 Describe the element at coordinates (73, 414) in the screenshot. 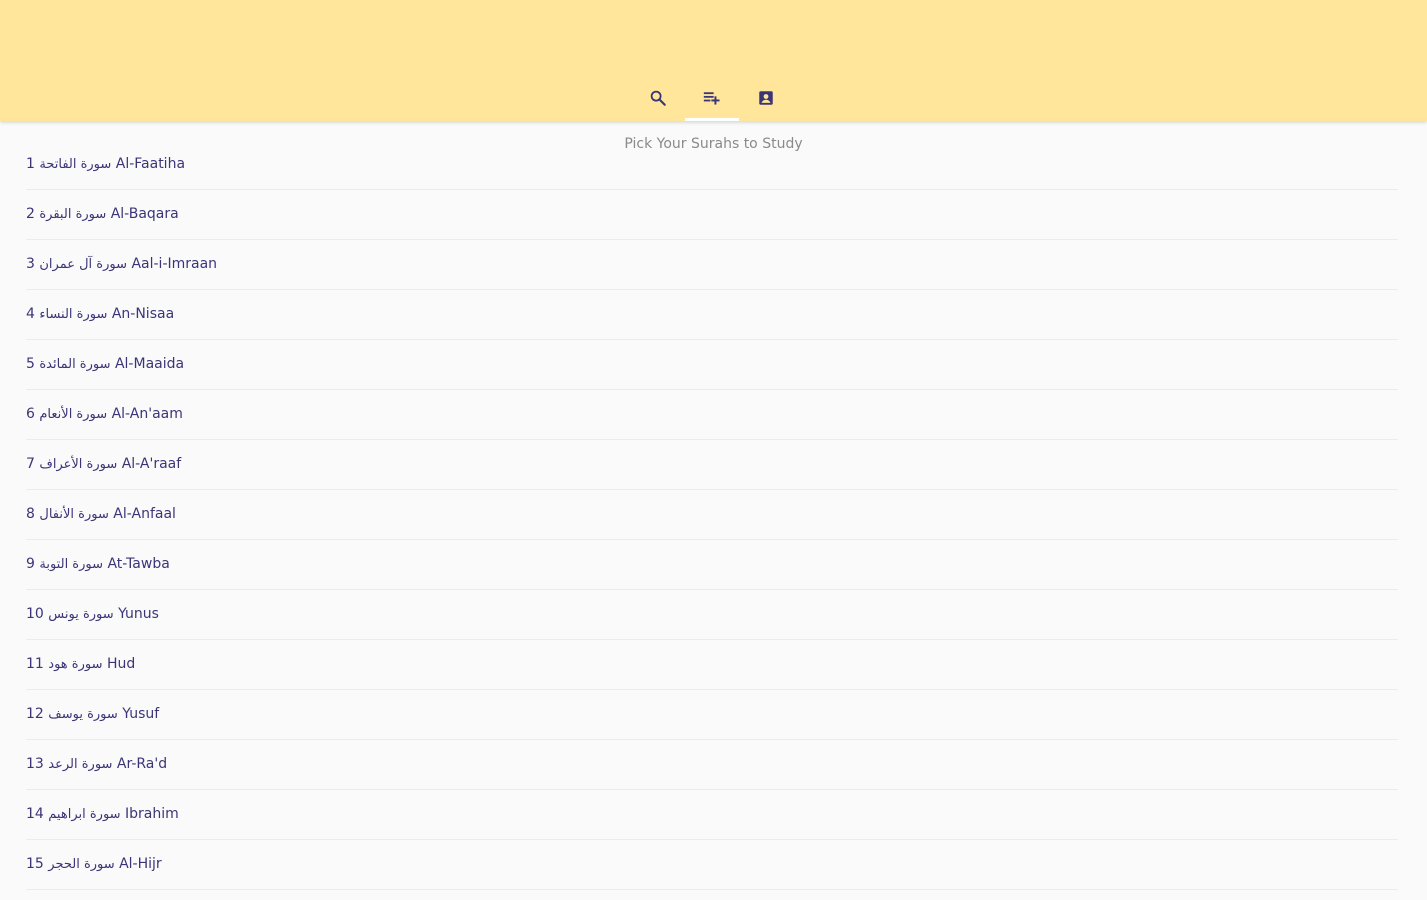

I see `surah-arabic-name: سورة الأنعام` at that location.